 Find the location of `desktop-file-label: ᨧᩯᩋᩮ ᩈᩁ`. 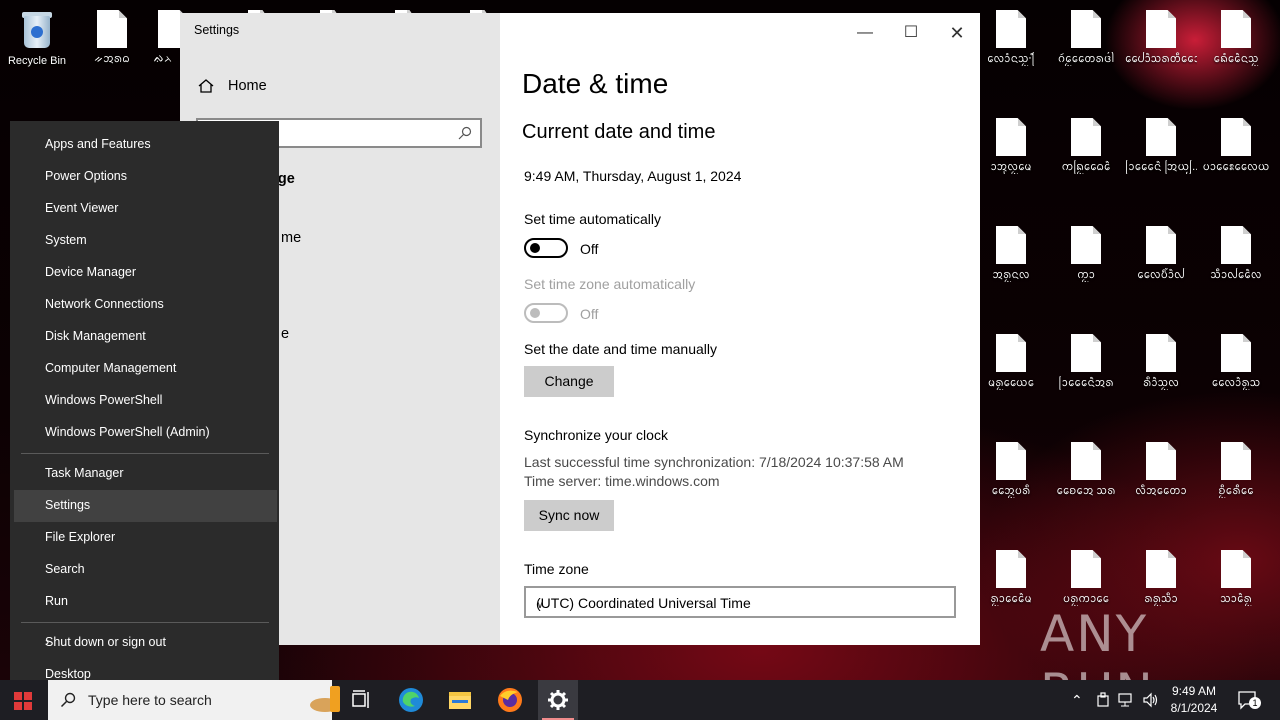

desktop-file-label: ᨧᩯᩋᩮ ᩈᩁ is located at coordinates (1086, 491).